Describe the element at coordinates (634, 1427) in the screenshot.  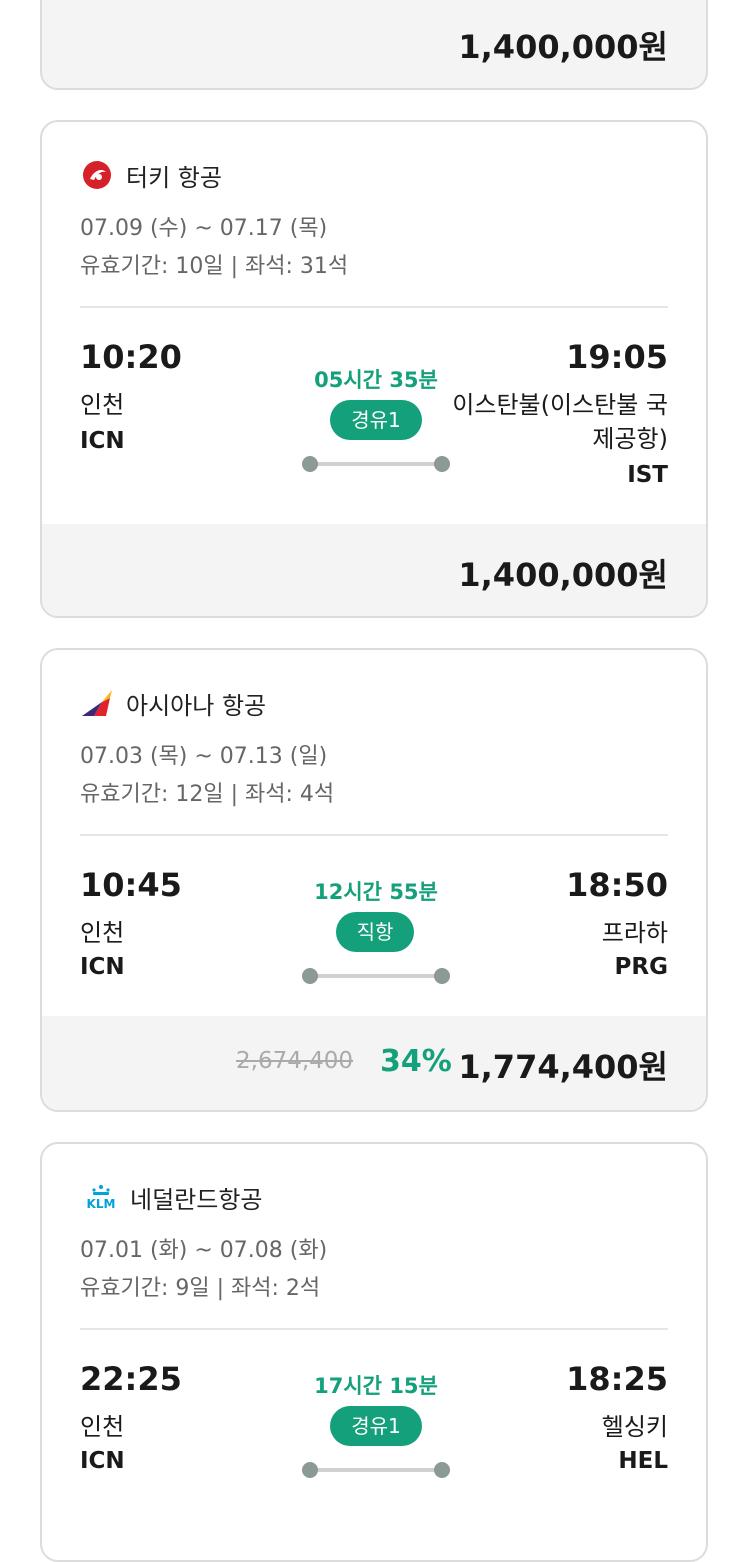
I see `arrival-city: 헬싱키` at that location.